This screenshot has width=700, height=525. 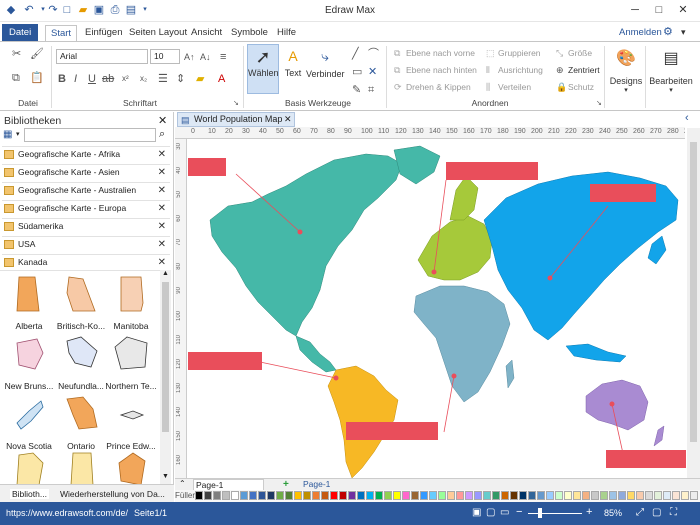 What do you see at coordinates (683, 33) in the screenshot?
I see `ribbon-options-icon: ▾` at bounding box center [683, 33].